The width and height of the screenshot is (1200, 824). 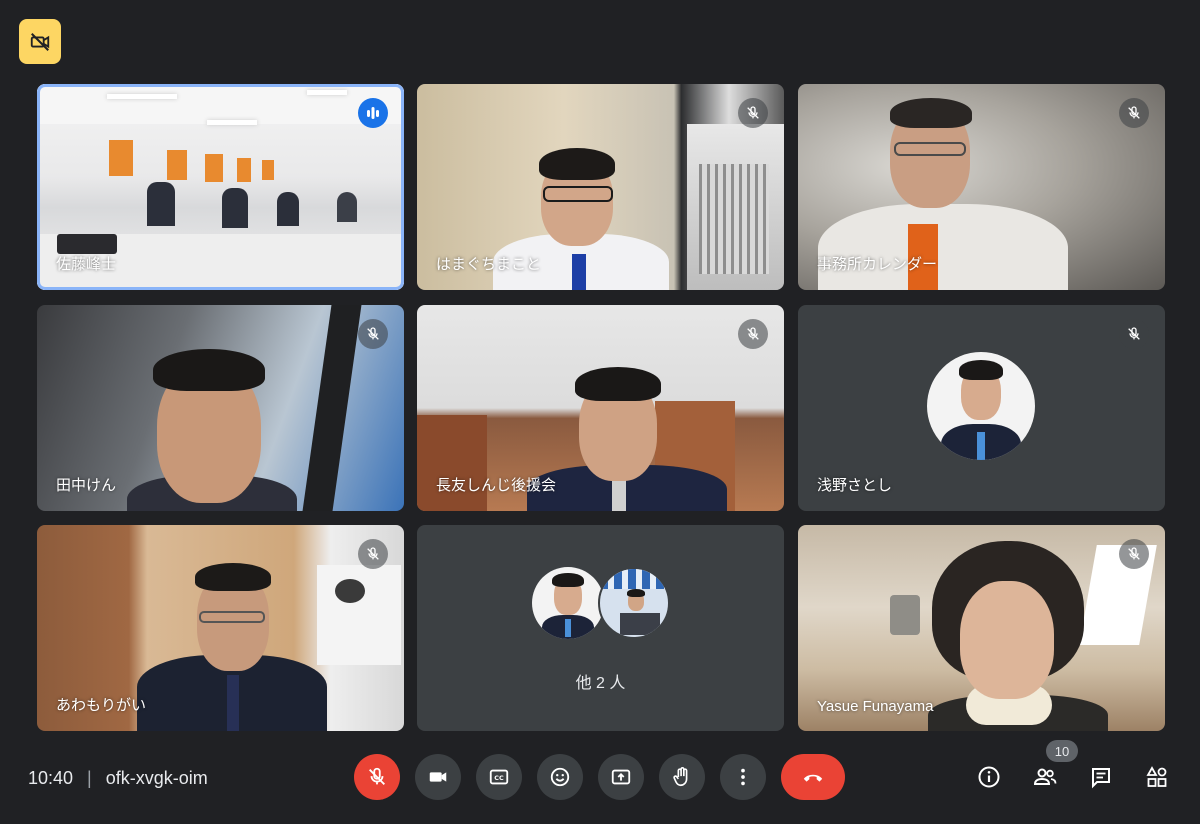 I want to click on participant-name: 佐藤峰士, so click(x=86, y=264).